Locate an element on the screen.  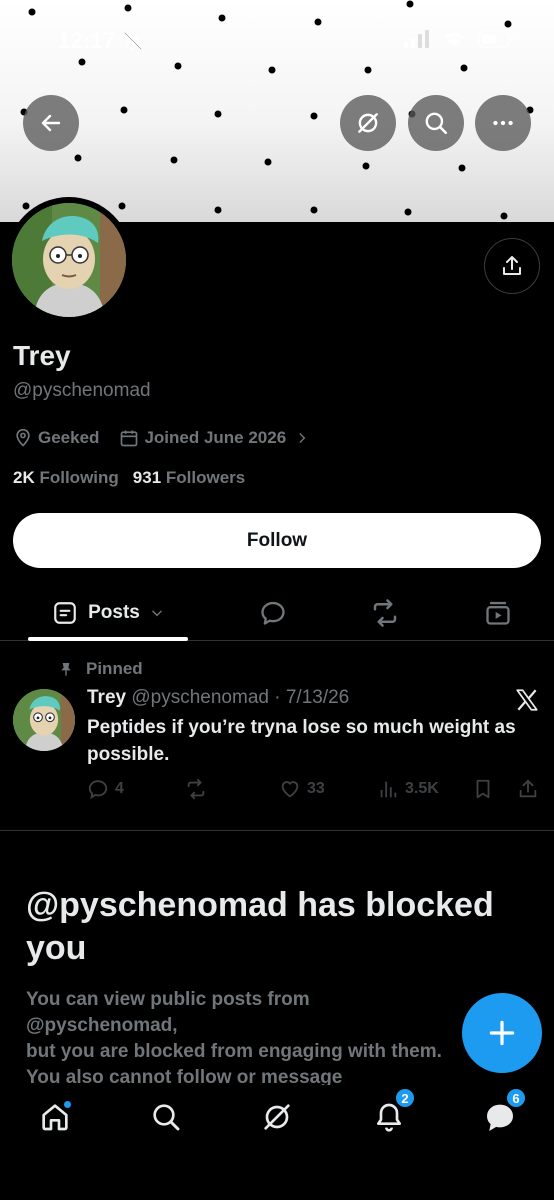
post-actions: 4 33 3.5K is located at coordinates (314, 791).